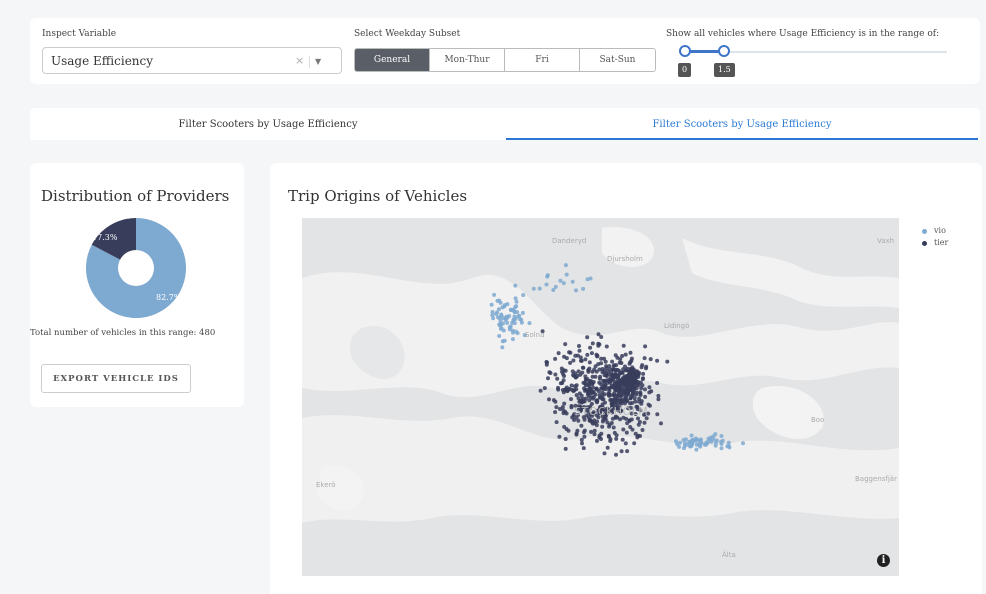 The height and width of the screenshot is (594, 986). I want to click on chevron-down-icon: ▼, so click(318, 62).